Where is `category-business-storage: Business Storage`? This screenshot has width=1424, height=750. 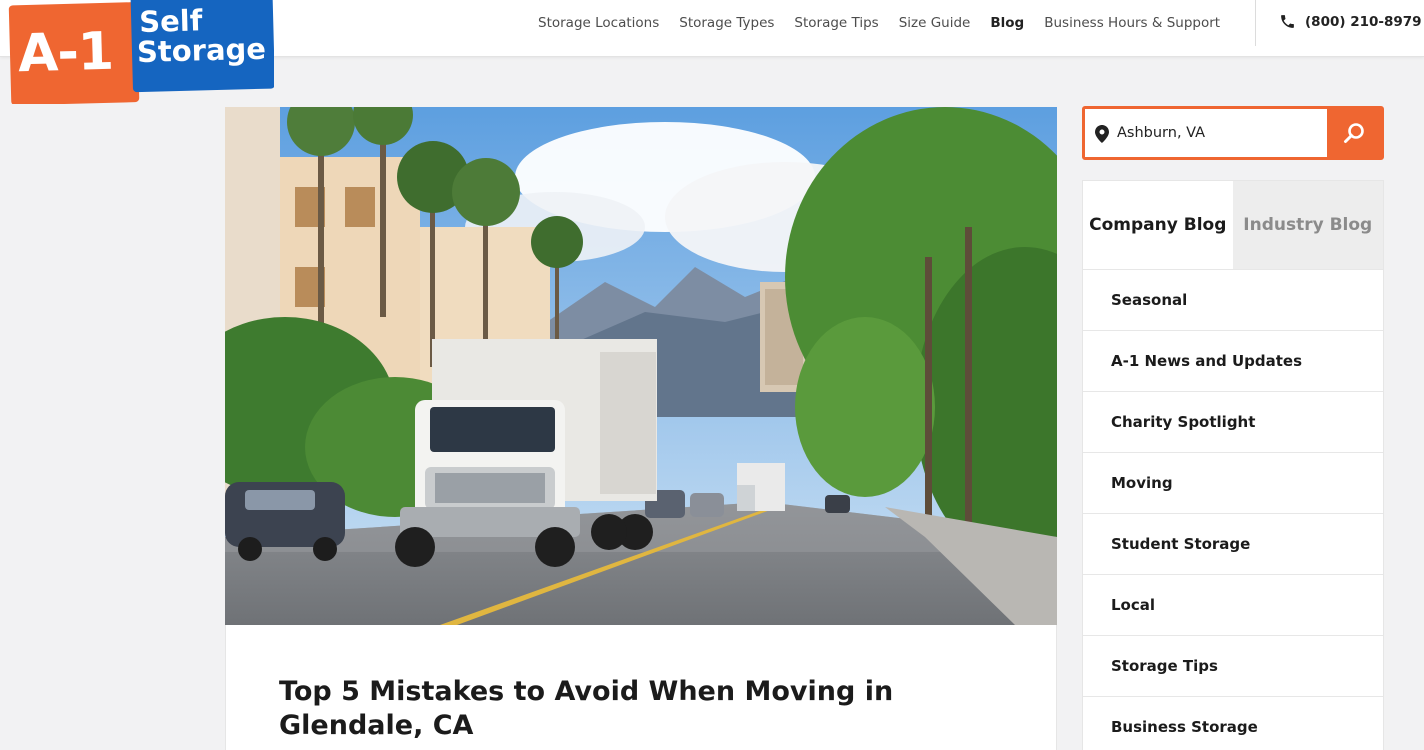 category-business-storage: Business Storage is located at coordinates (1233, 723).